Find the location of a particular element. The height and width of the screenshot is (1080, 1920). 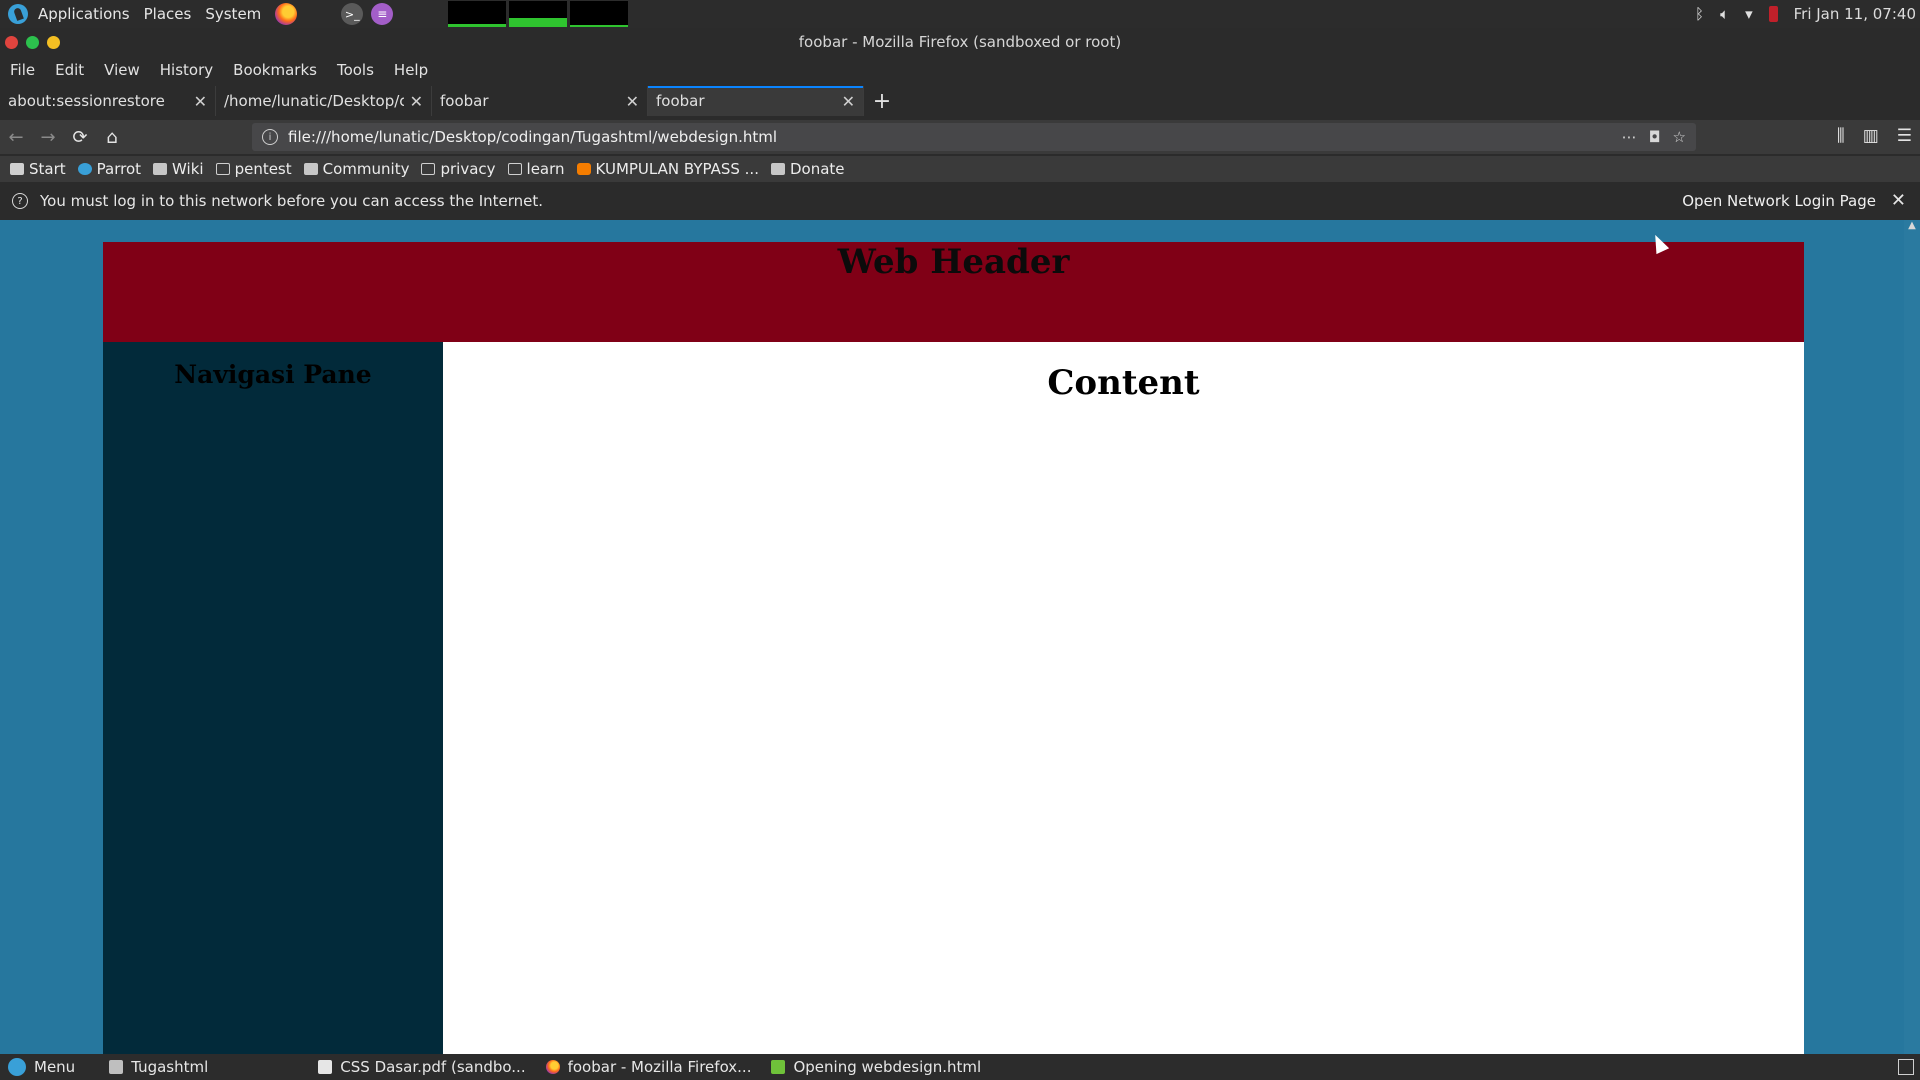

navigation-pane-title: Navigasi Pane is located at coordinates (273, 374).